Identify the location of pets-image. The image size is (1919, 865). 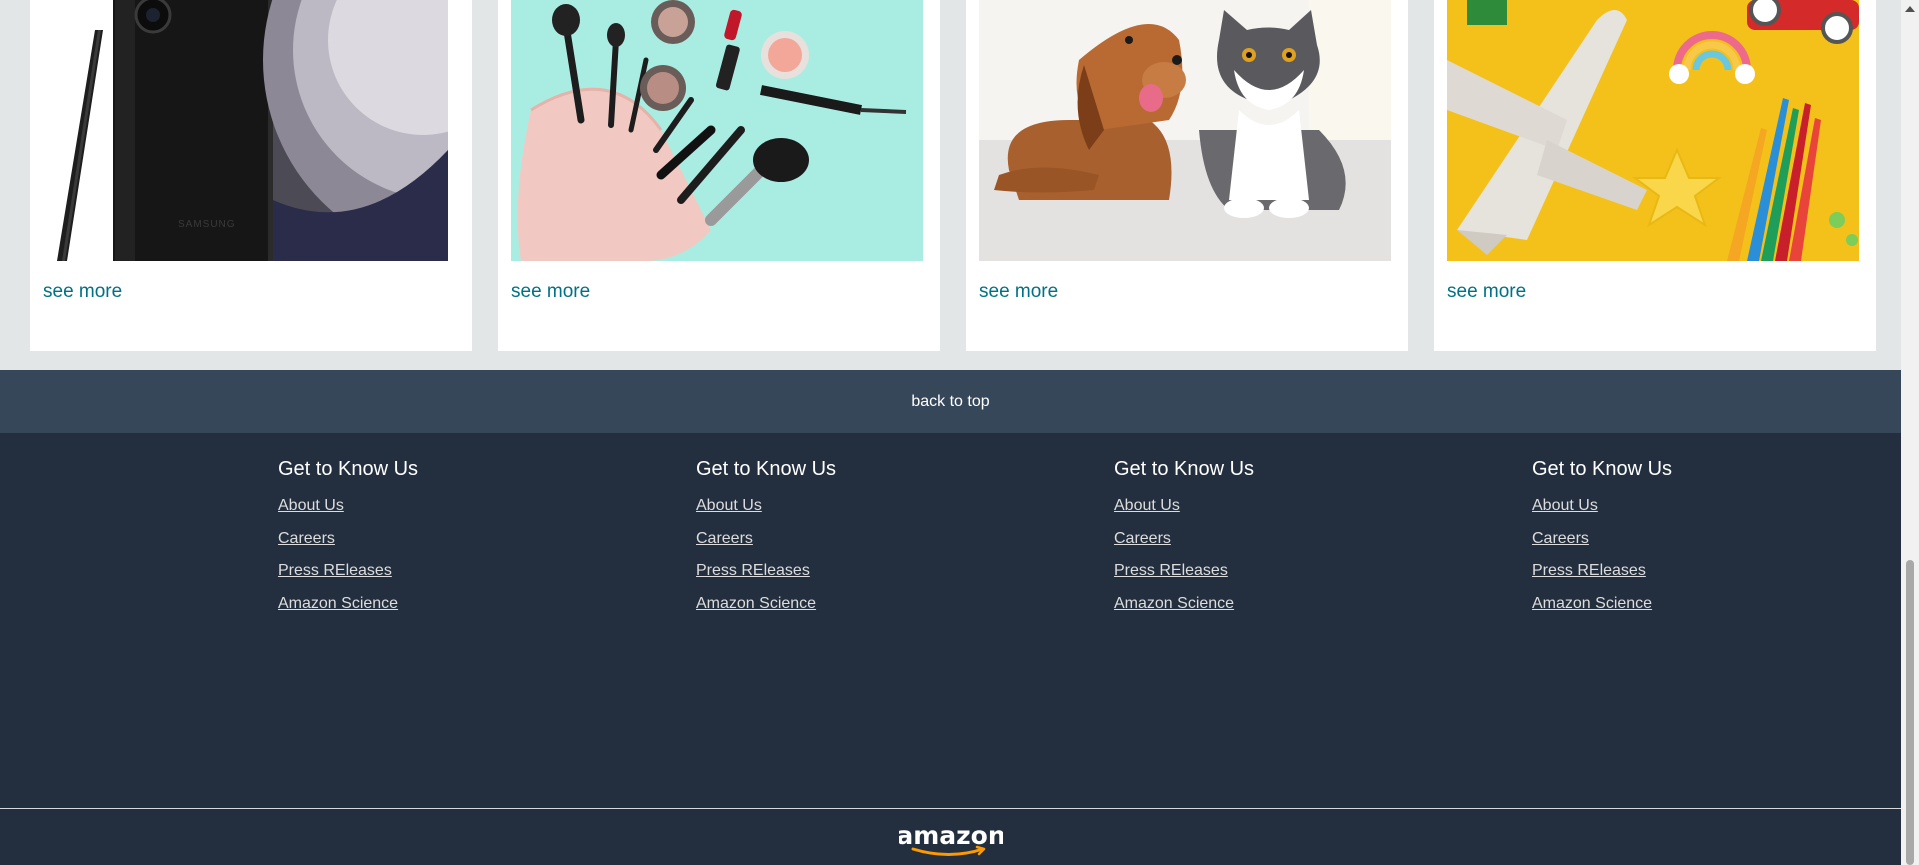
(1185, 130).